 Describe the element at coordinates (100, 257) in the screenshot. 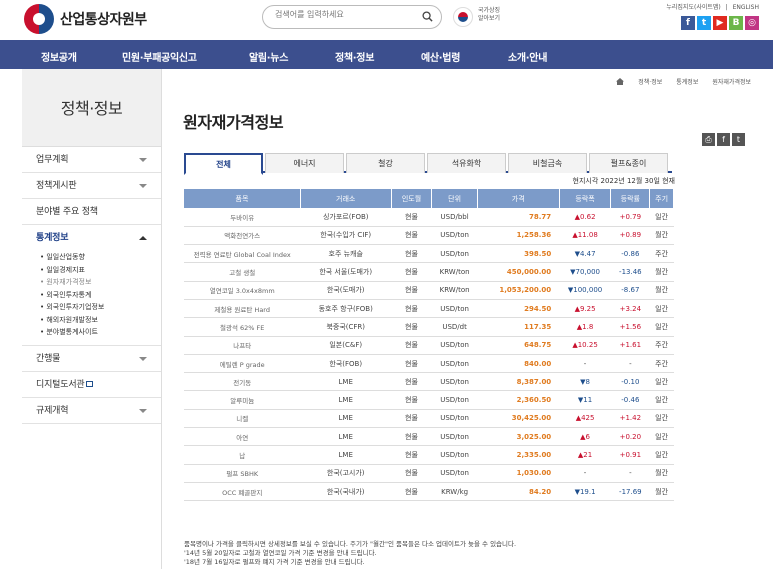

I see `submenu-item-daily-industry: 일일산업동향` at that location.